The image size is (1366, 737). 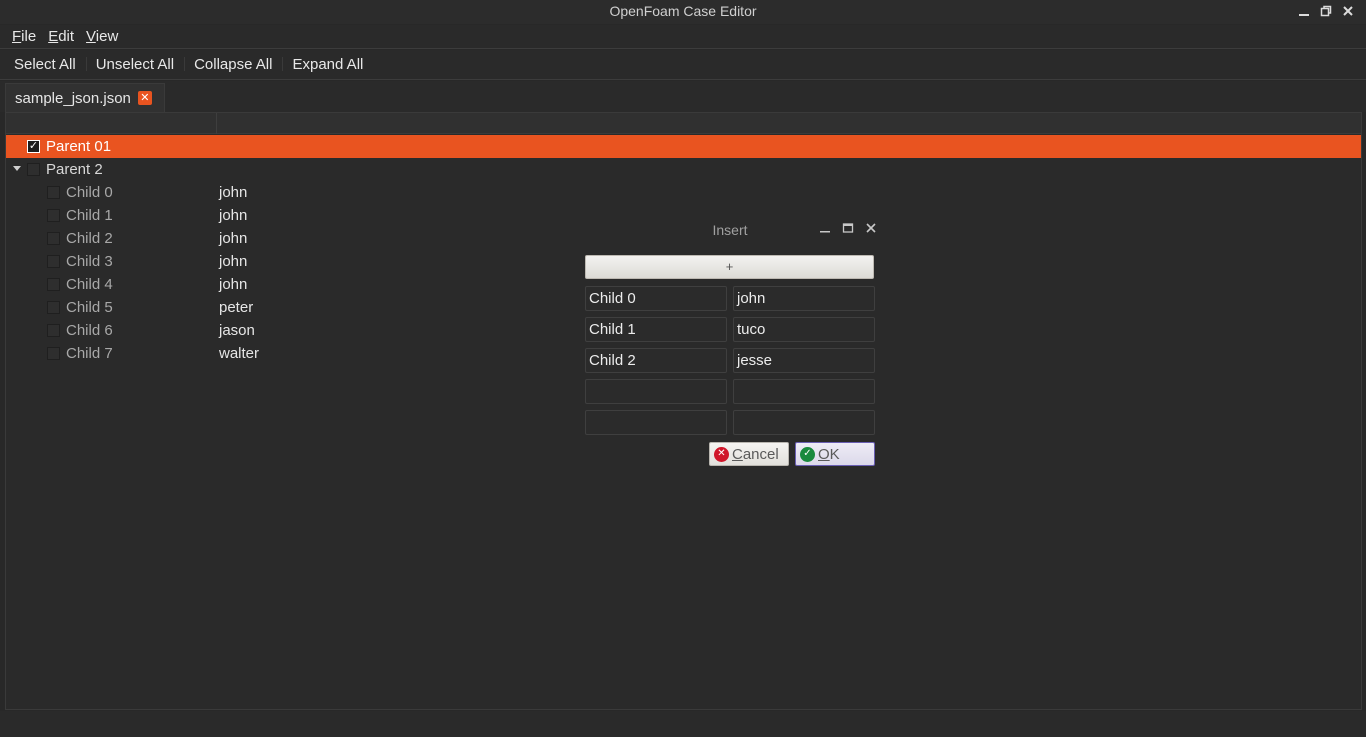 What do you see at coordinates (683, 724) in the screenshot?
I see `status-bar` at bounding box center [683, 724].